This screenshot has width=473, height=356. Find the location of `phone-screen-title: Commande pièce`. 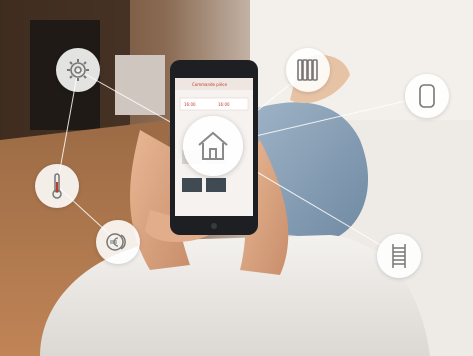

phone-screen-title: Commande pièce is located at coordinates (210, 84).